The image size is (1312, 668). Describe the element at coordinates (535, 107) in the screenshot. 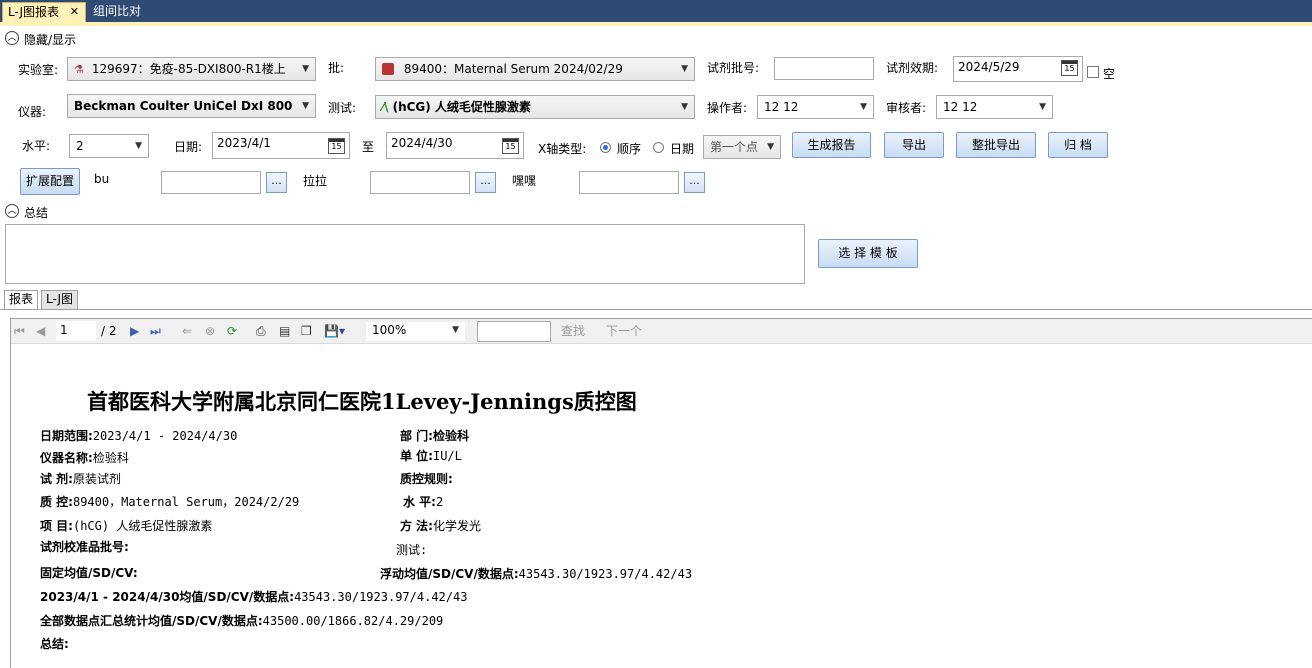

I see `test-select: ⁄\ (hCG) 人绒毛促性腺激素 ▼` at that location.